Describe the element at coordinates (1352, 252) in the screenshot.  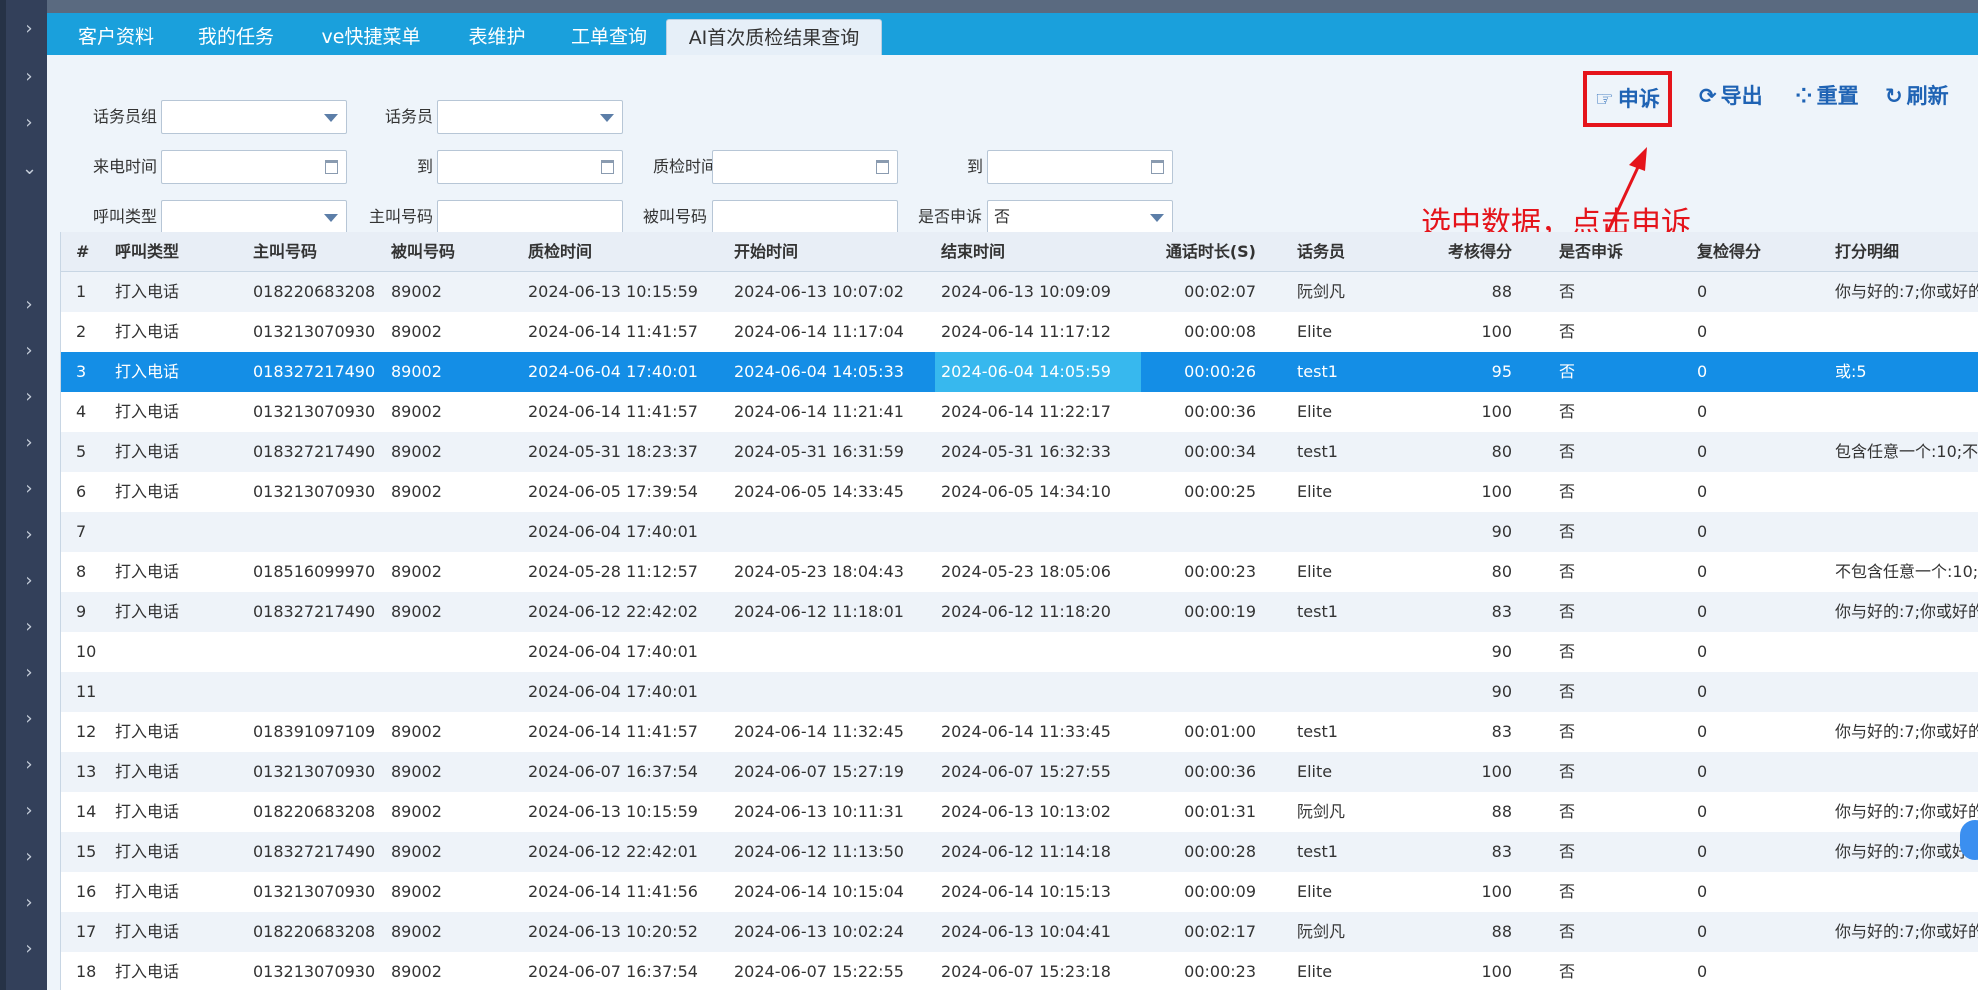
I see `col-agent-header: 话务员` at that location.